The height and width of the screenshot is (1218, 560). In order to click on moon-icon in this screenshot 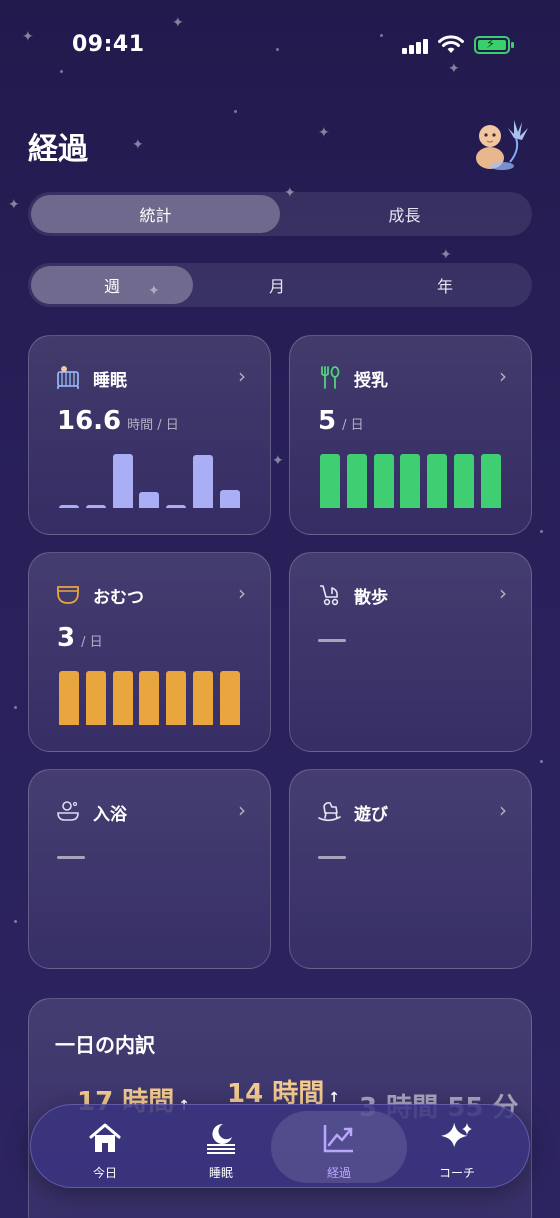, I will do `click(221, 1138)`.